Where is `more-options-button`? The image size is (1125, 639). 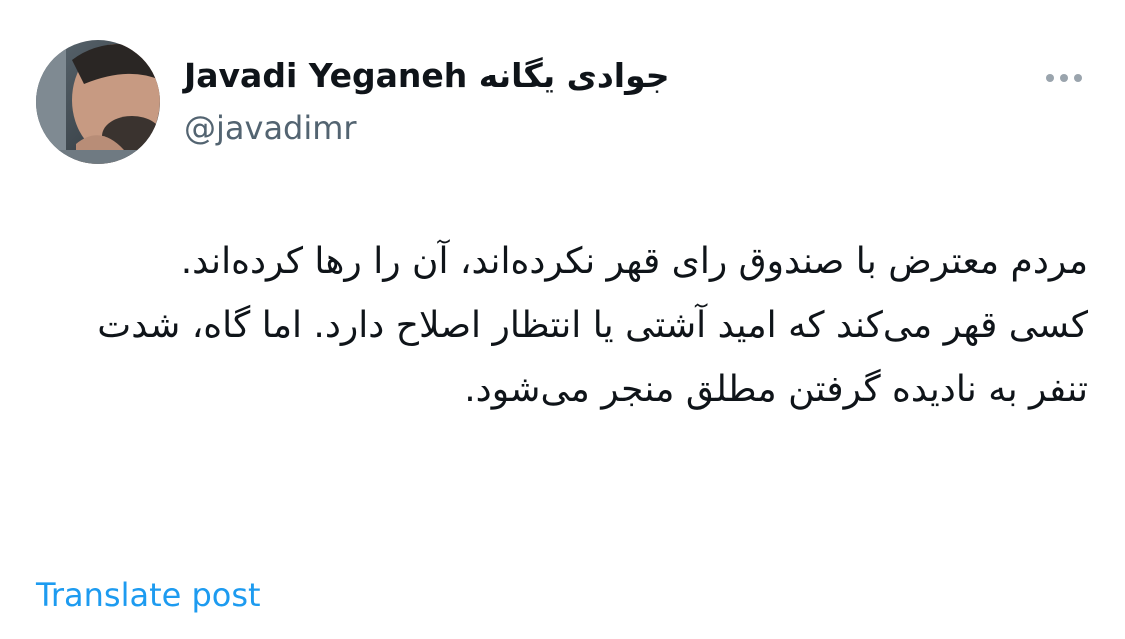 more-options-button is located at coordinates (1064, 78).